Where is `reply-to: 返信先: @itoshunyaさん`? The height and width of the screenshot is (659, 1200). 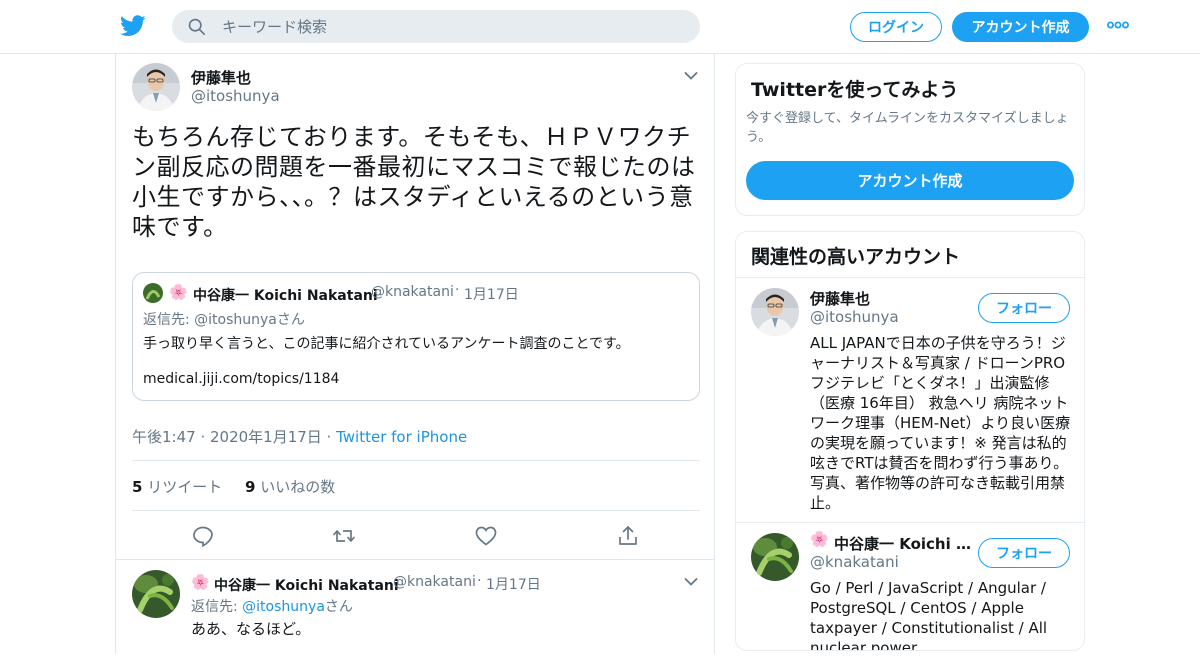
reply-to: 返信先: @itoshunyaさん is located at coordinates (272, 606).